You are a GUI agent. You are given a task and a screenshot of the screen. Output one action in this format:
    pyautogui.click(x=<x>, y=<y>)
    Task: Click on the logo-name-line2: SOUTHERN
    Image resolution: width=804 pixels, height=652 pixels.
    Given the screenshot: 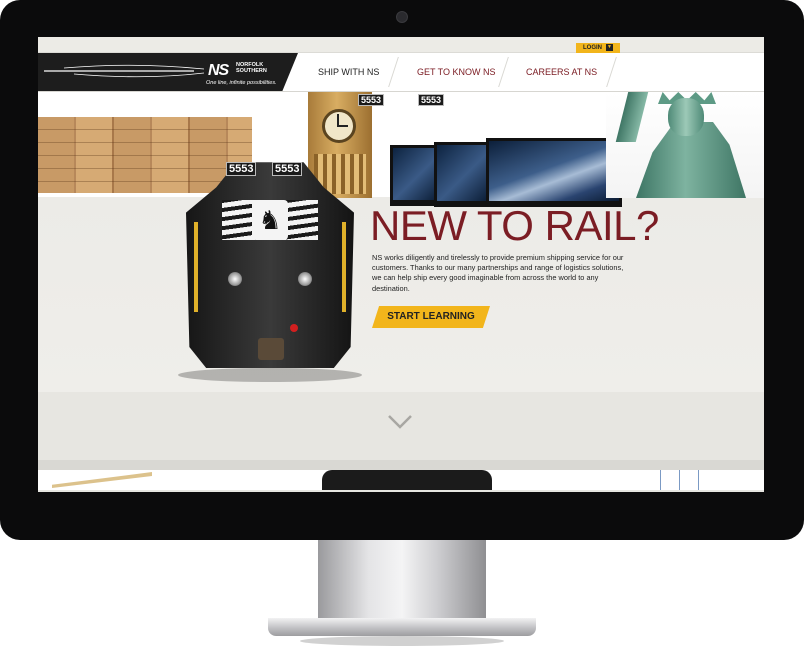 What is the action you would take?
    pyautogui.click(x=251, y=71)
    